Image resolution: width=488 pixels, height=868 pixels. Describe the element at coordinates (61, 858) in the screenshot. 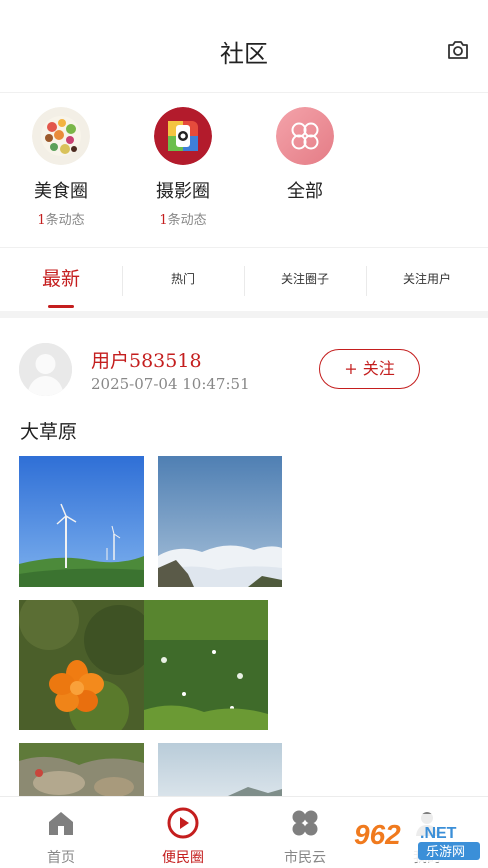

I see `nav-label: 首页` at that location.